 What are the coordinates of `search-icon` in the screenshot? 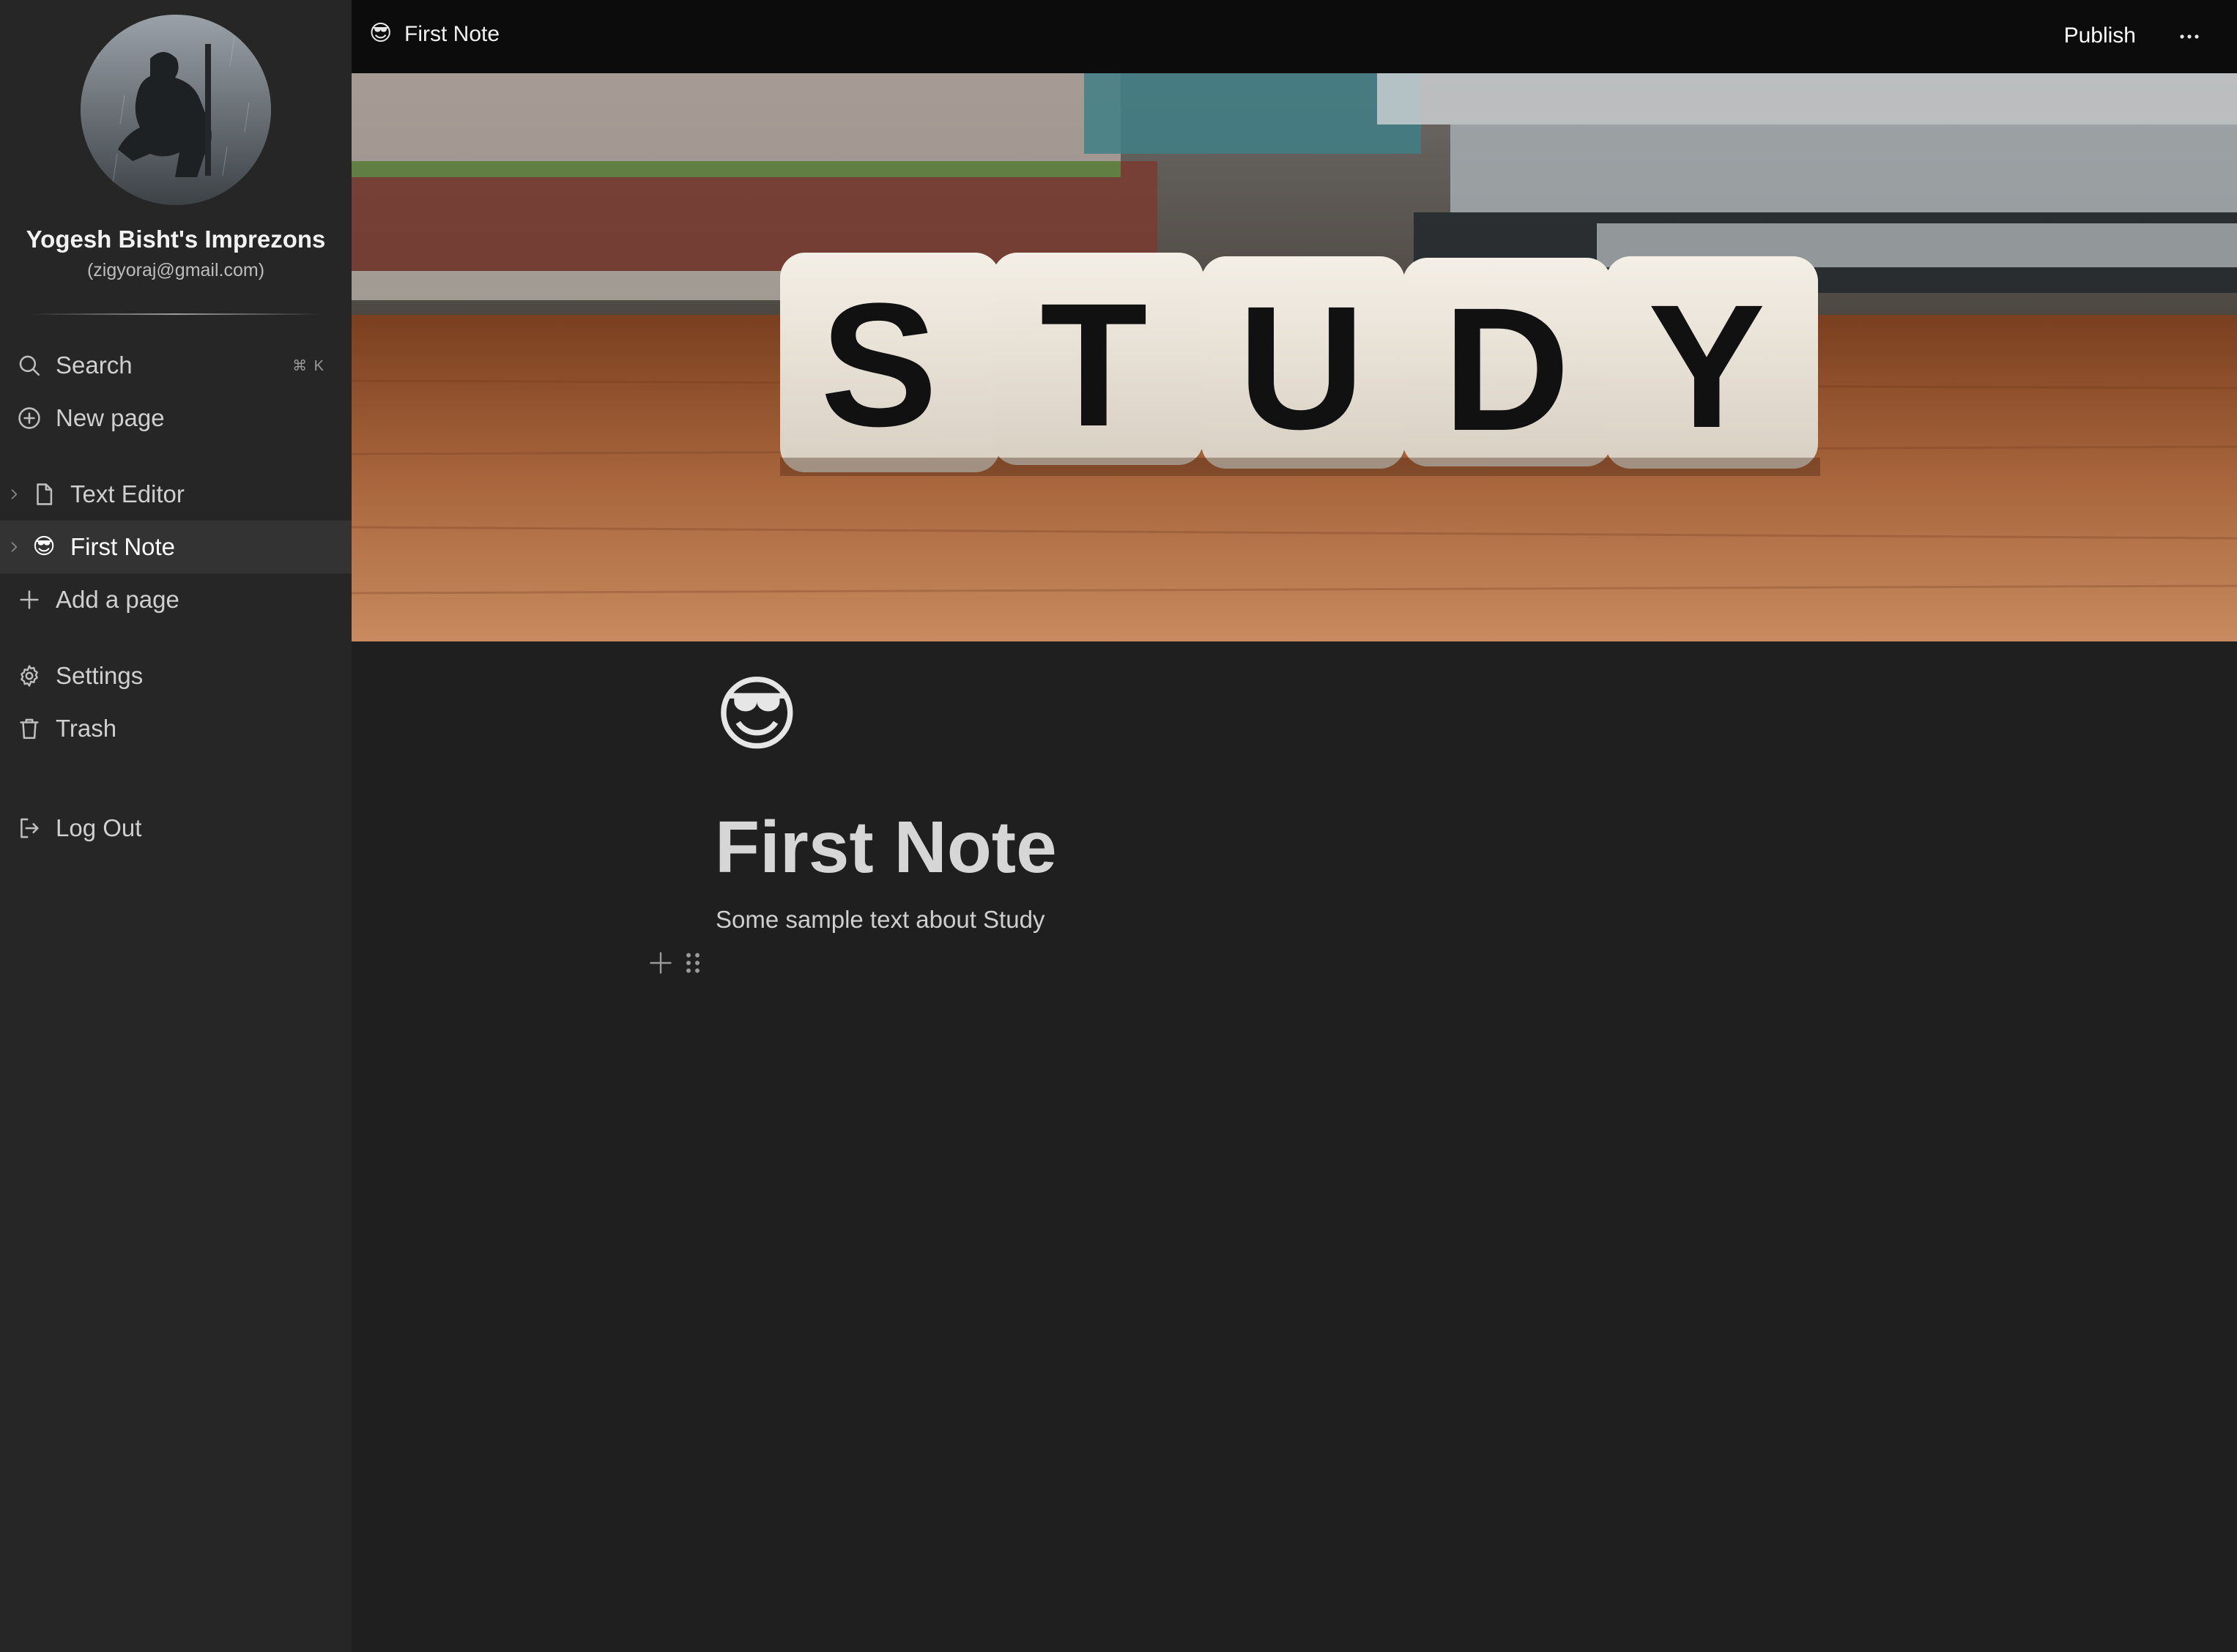 It's located at (29, 366).